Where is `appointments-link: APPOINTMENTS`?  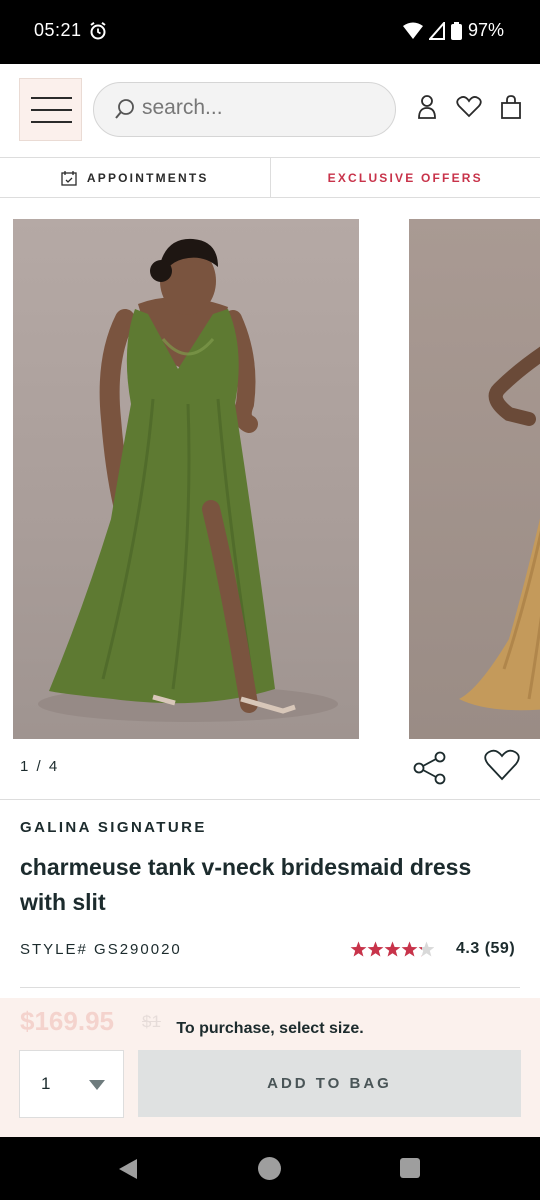 appointments-link: APPOINTMENTS is located at coordinates (135, 177).